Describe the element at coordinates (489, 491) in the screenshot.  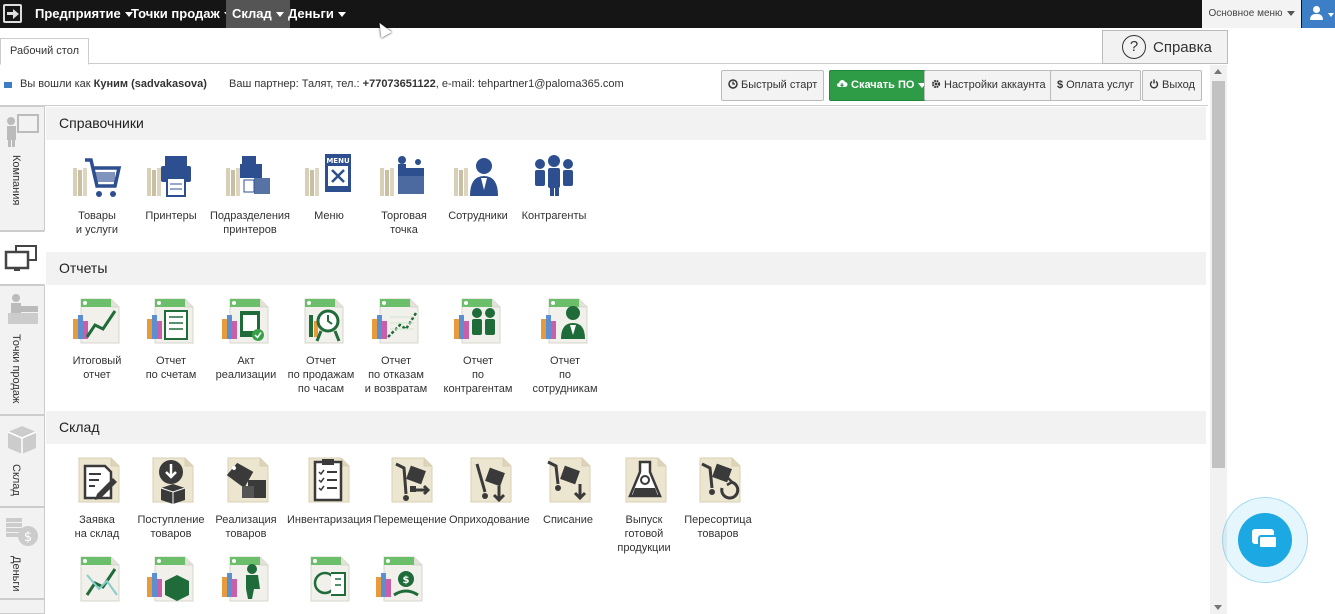
I see `warehouse-tile: Оприходование` at that location.